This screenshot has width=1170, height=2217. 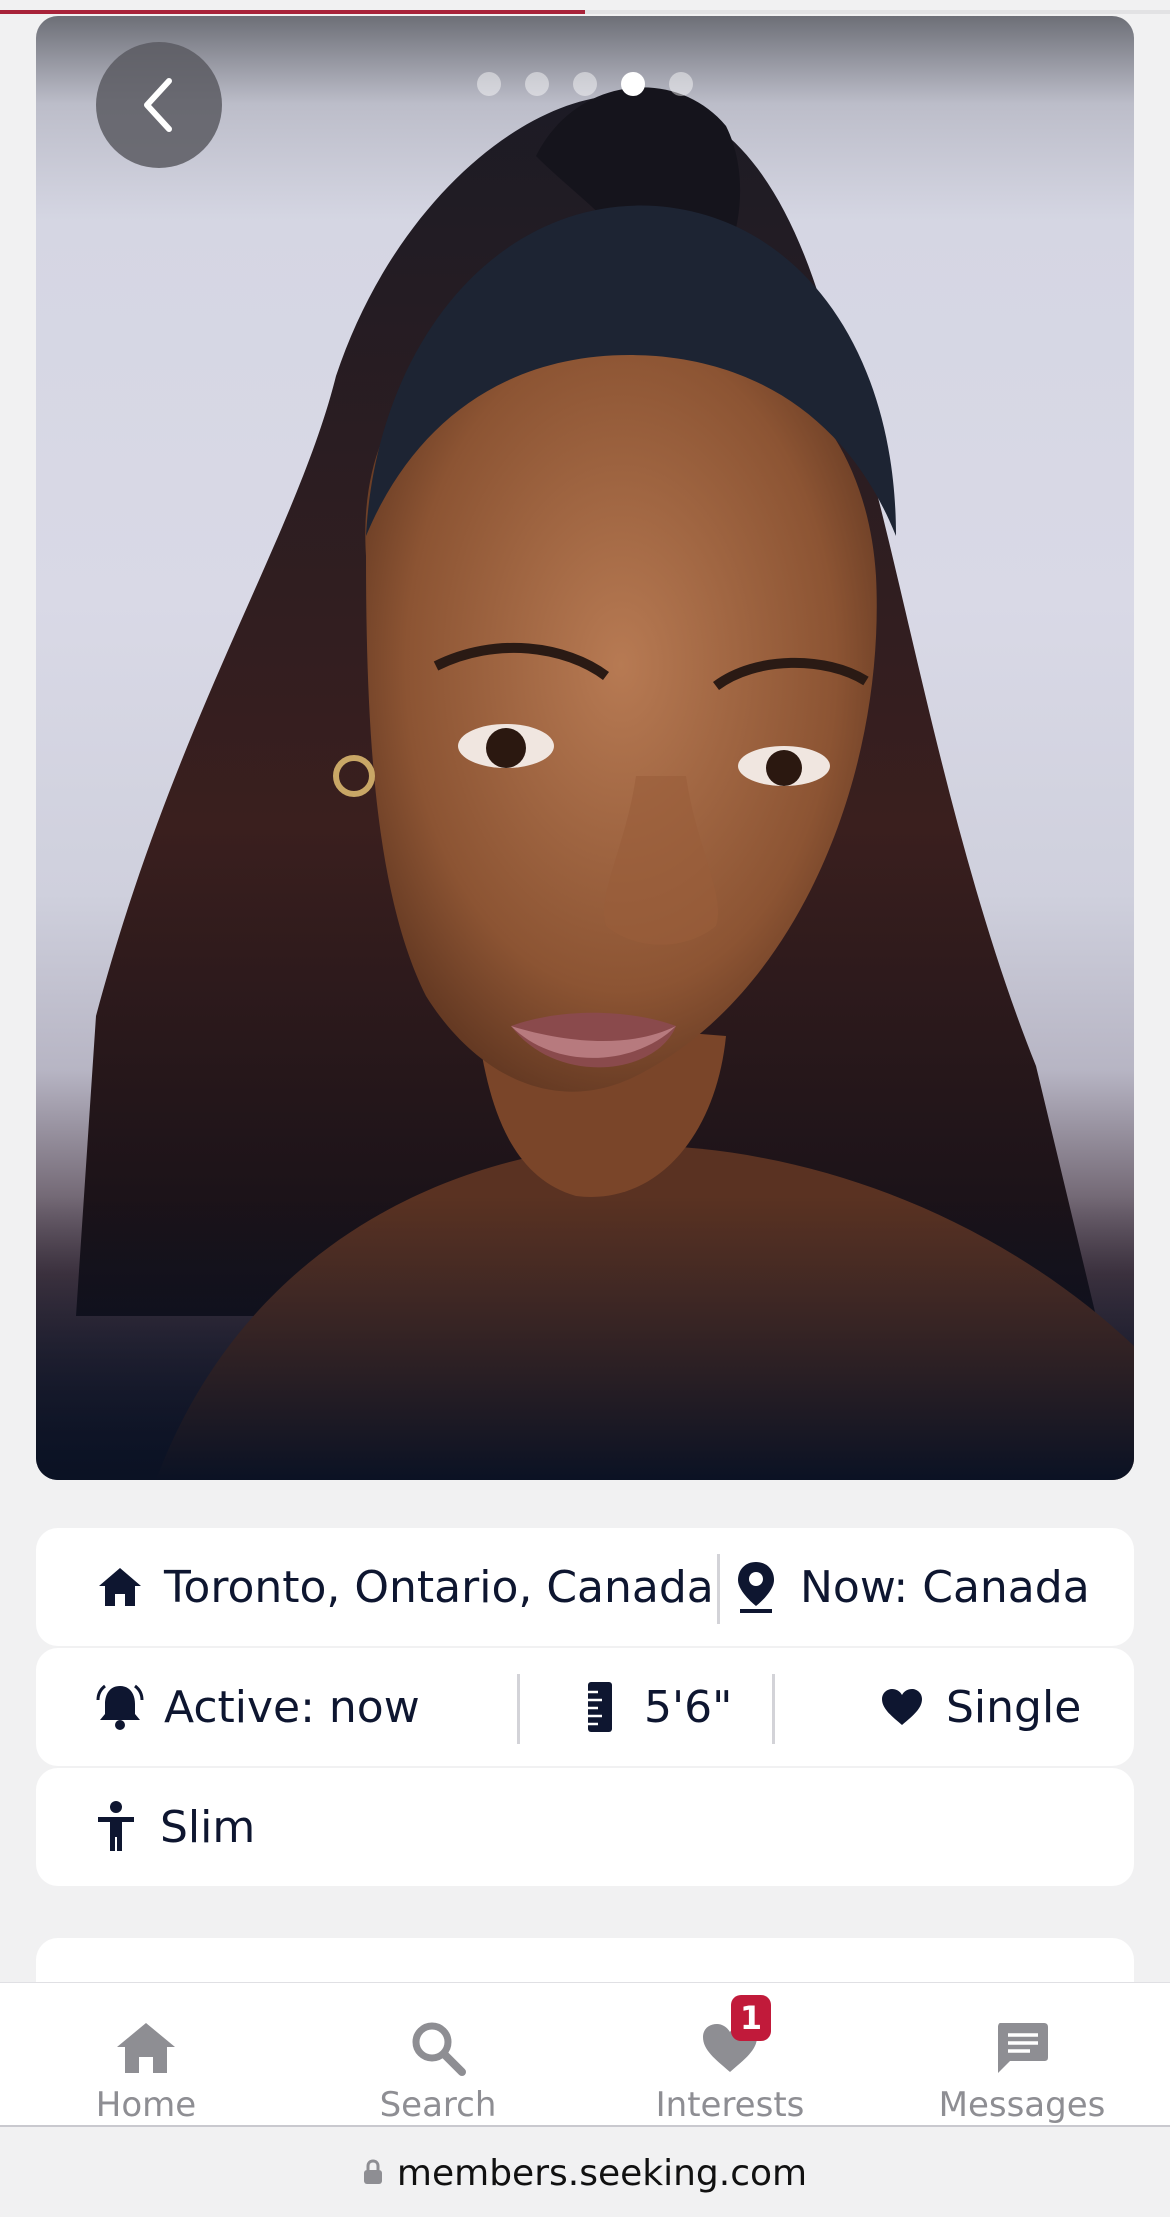 I want to click on bell-icon, so click(x=120, y=1707).